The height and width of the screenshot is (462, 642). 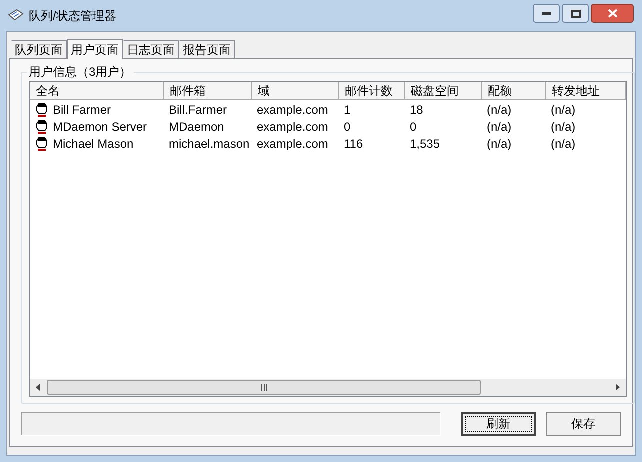 I want to click on table-cell-text: Bill Farmer, so click(x=82, y=110).